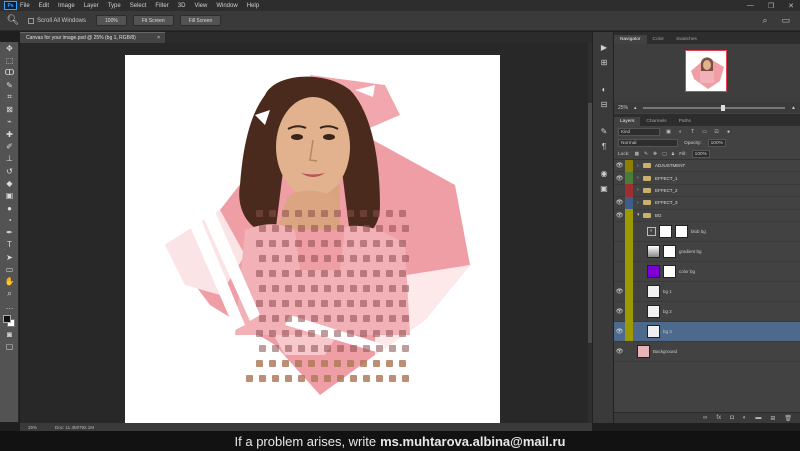  What do you see at coordinates (630, 39) in the screenshot?
I see `tab-navigator: Navigator` at bounding box center [630, 39].